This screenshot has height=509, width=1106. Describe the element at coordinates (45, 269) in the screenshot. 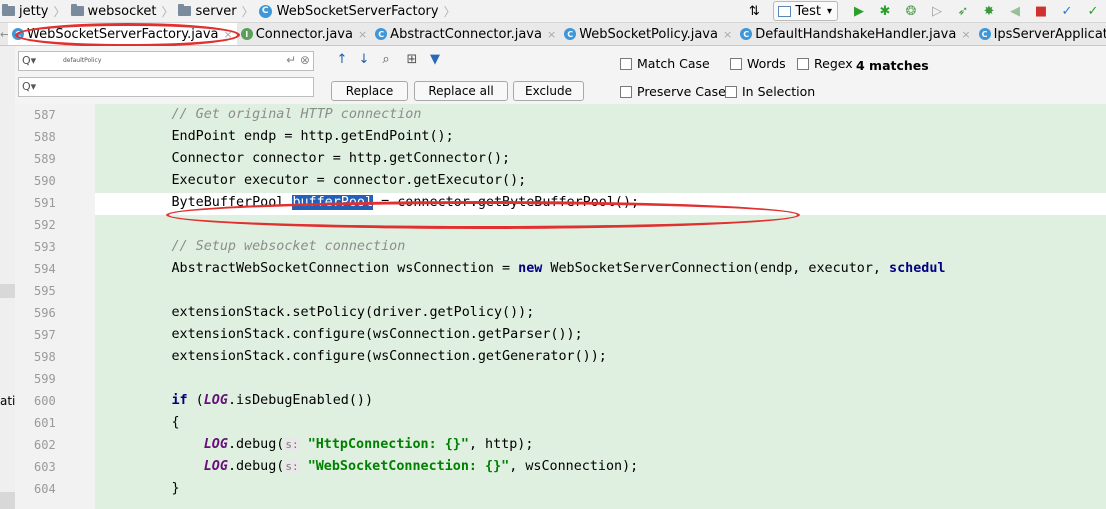

I see `line-number: 594` at that location.